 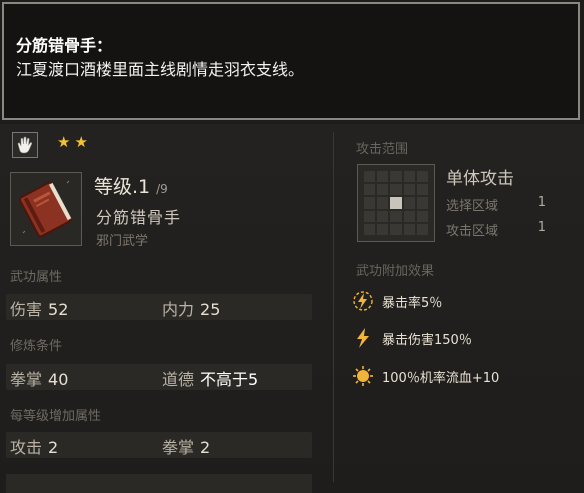 I want to click on effect-text: 100％机率流血+10, so click(x=441, y=378).